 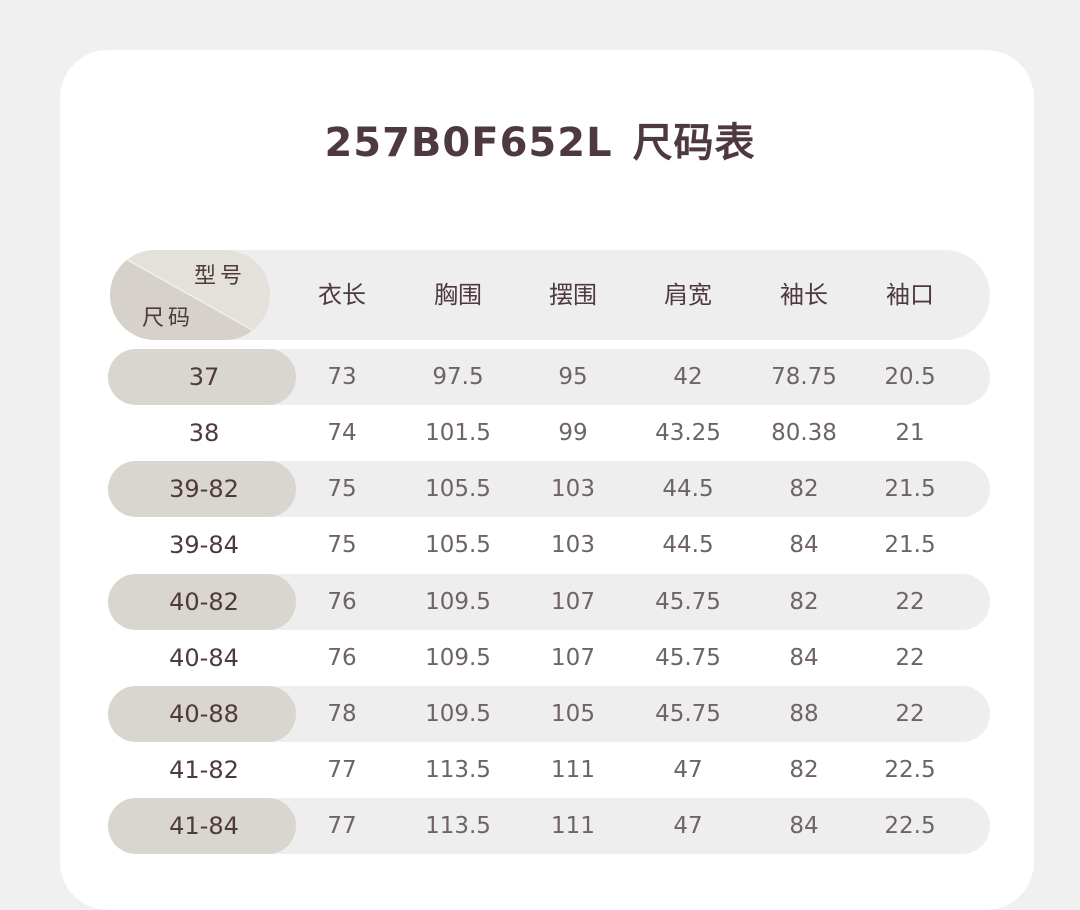 I want to click on size-cell: 39-84, so click(x=204, y=545).